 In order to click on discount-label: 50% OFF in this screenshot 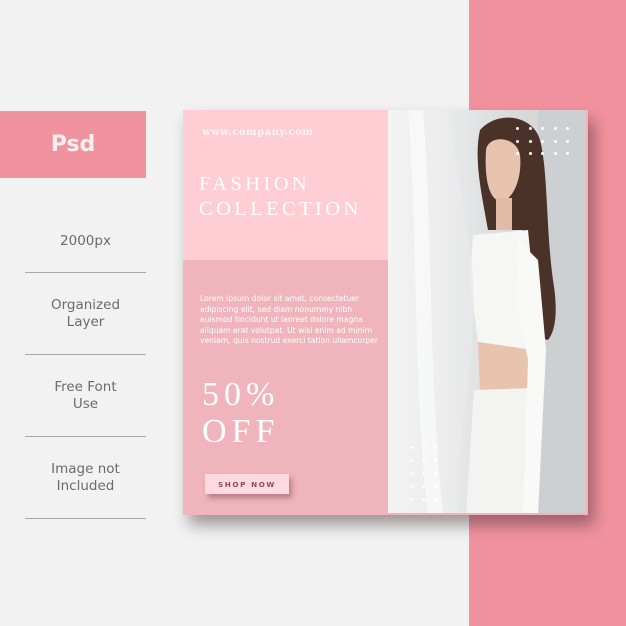, I will do `click(241, 413)`.